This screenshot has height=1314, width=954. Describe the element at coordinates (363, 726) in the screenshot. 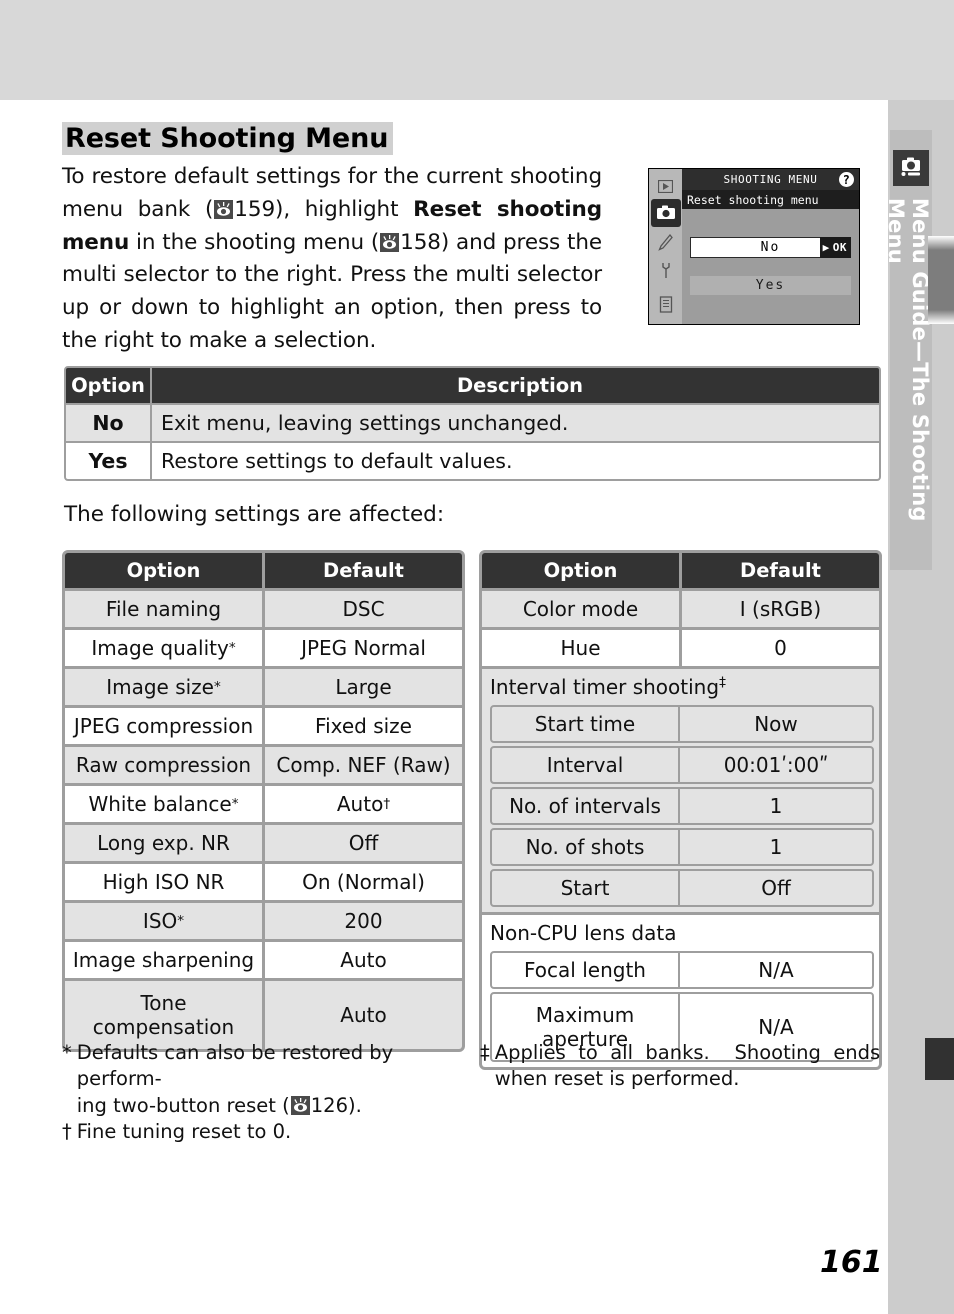

I see `cell-default-label: Fixed size` at that location.